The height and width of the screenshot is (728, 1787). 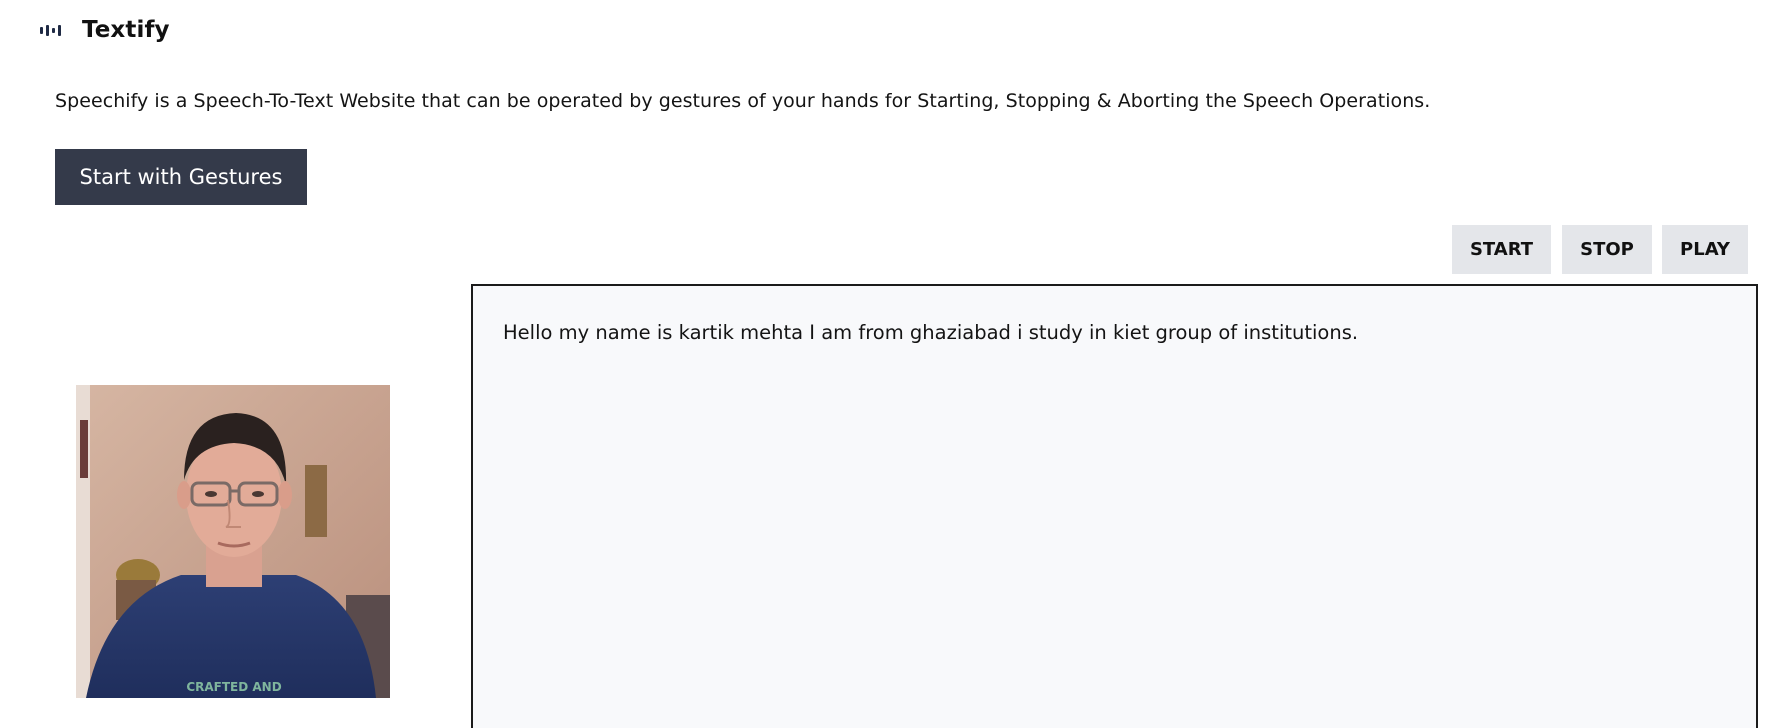 I want to click on stop-button: STOP, so click(x=1607, y=249).